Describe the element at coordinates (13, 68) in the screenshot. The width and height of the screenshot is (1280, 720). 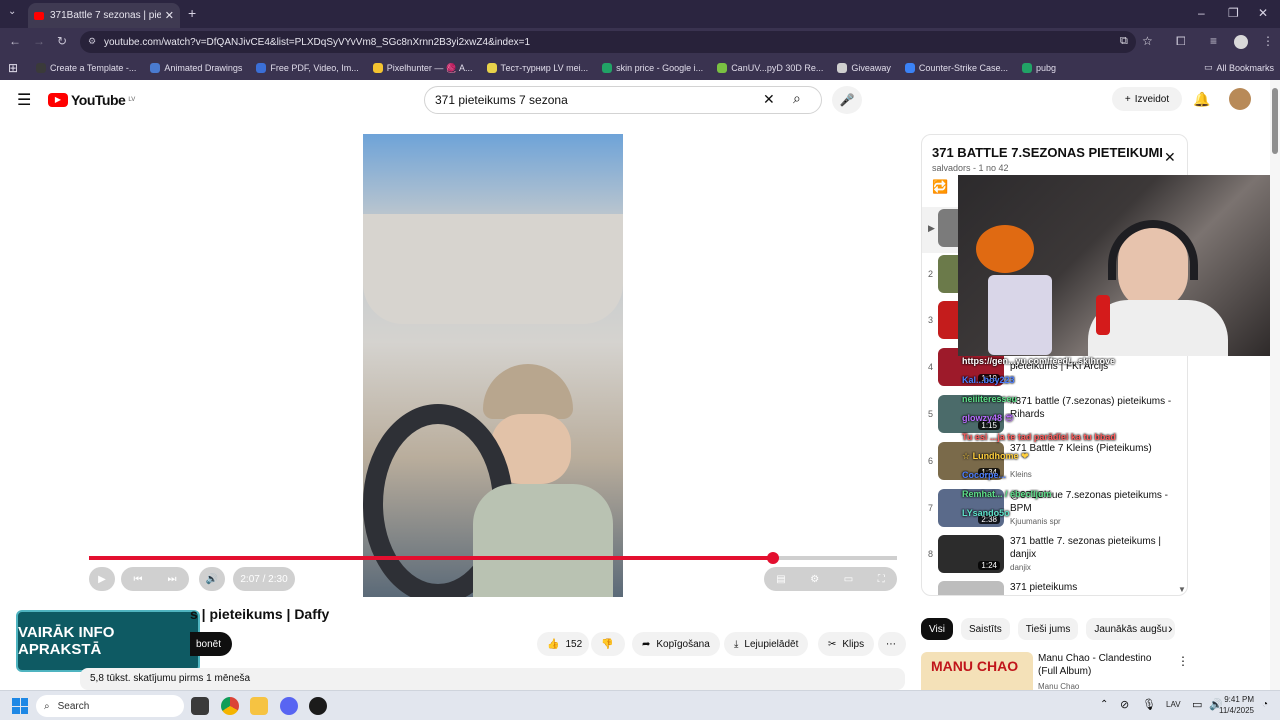
I see `apps-grid-icon: ⊞` at that location.